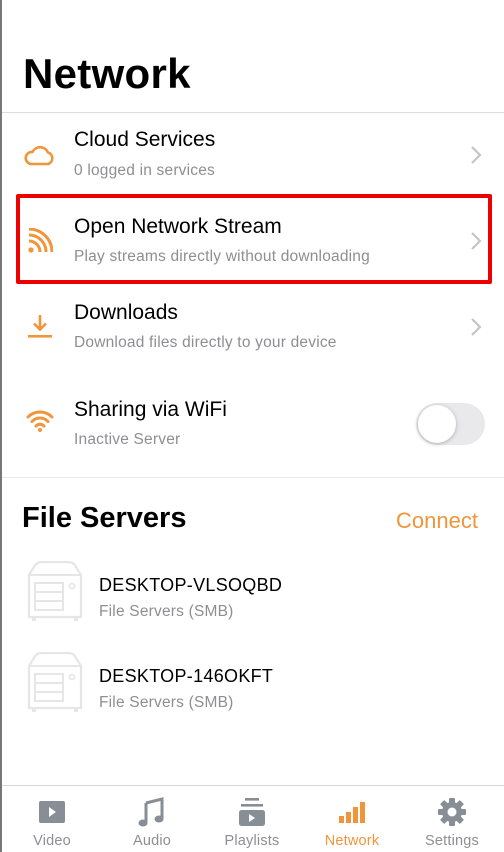 This screenshot has height=852, width=504. Describe the element at coordinates (104, 518) in the screenshot. I see `file-servers-title: File Servers` at that location.